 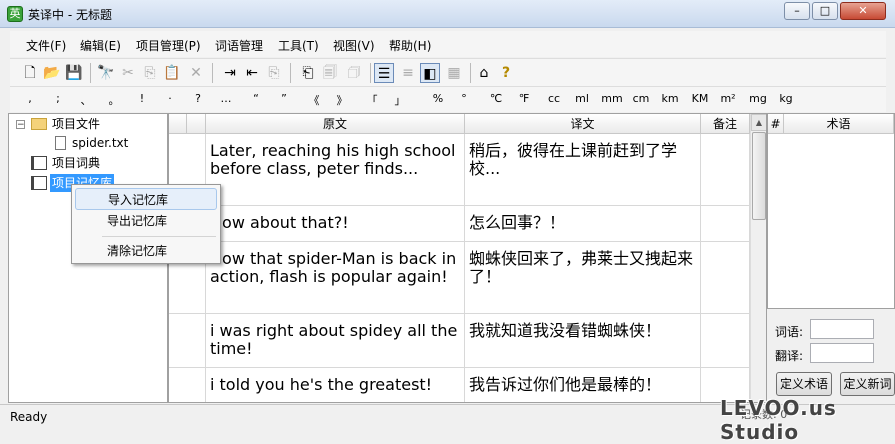 I want to click on copy-icon: ⎘, so click(x=150, y=73).